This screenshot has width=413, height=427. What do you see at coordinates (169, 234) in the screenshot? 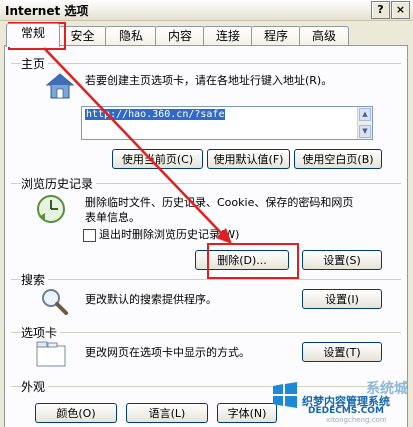
I see `delete-on-exit-label: 退出时删除浏览历史记录(W)` at bounding box center [169, 234].